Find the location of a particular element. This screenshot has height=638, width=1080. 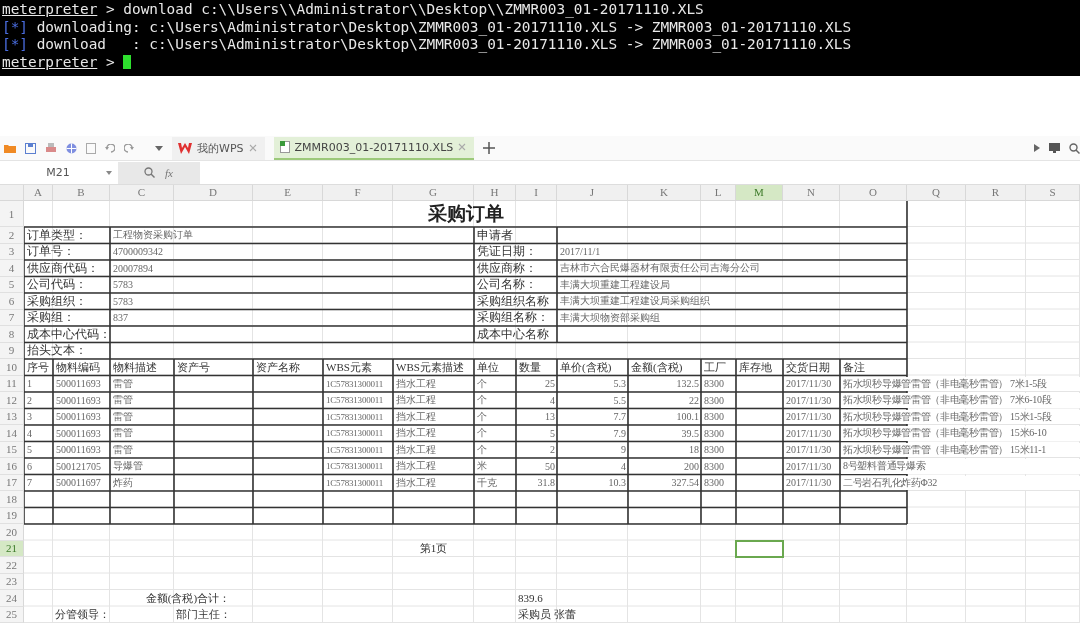

column-header: 交货日期 is located at coordinates (808, 367).